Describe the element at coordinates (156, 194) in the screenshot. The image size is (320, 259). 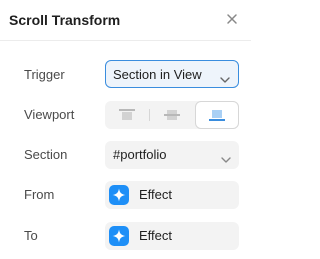
I see `from-effect-label: Effect` at that location.